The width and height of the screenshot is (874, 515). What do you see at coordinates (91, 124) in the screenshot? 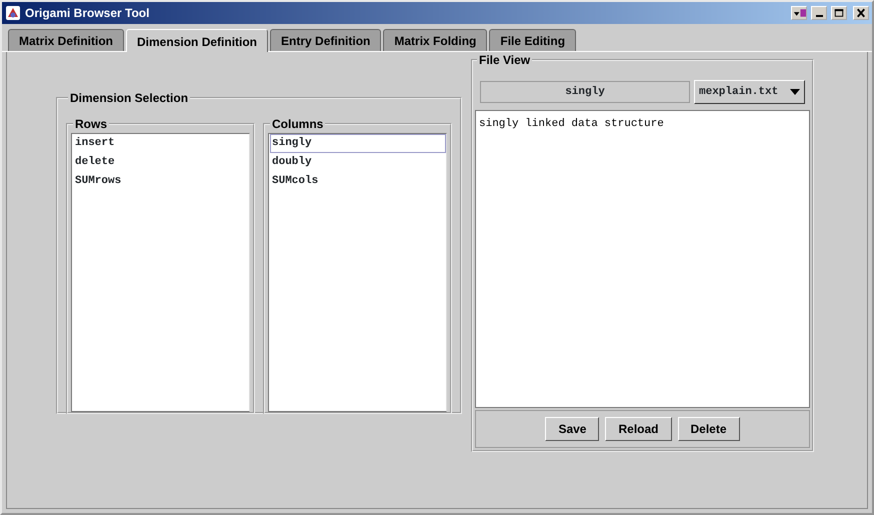
I see `group-title: Rows` at bounding box center [91, 124].